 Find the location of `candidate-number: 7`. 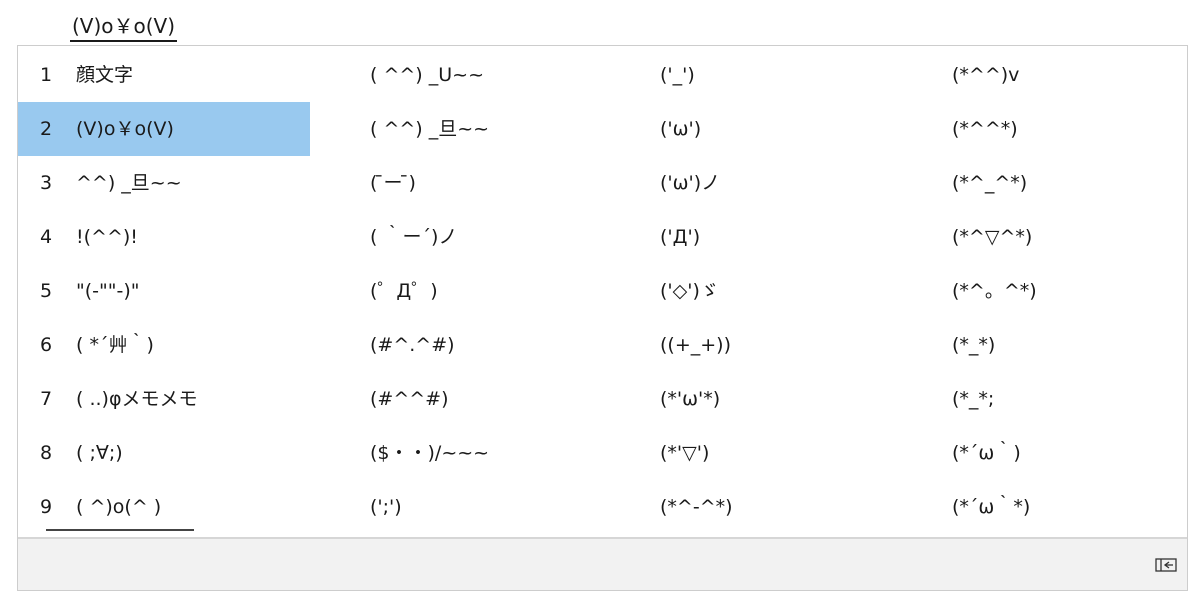

candidate-number: 7 is located at coordinates (46, 399).